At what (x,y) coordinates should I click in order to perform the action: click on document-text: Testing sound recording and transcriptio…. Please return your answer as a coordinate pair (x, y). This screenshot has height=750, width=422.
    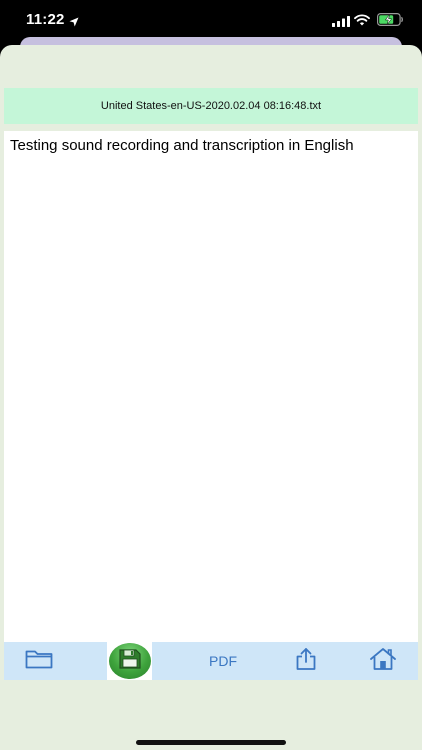
    Looking at the image, I should click on (205, 145).